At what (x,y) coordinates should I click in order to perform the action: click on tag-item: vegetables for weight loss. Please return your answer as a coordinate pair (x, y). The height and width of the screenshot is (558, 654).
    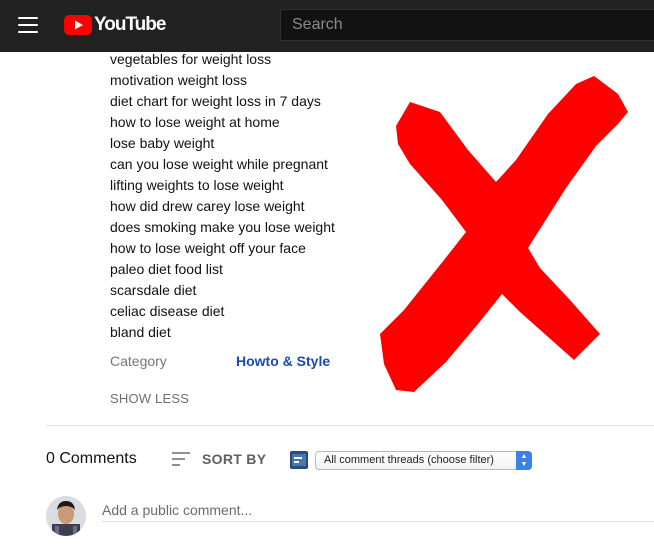
    Looking at the image, I should click on (191, 59).